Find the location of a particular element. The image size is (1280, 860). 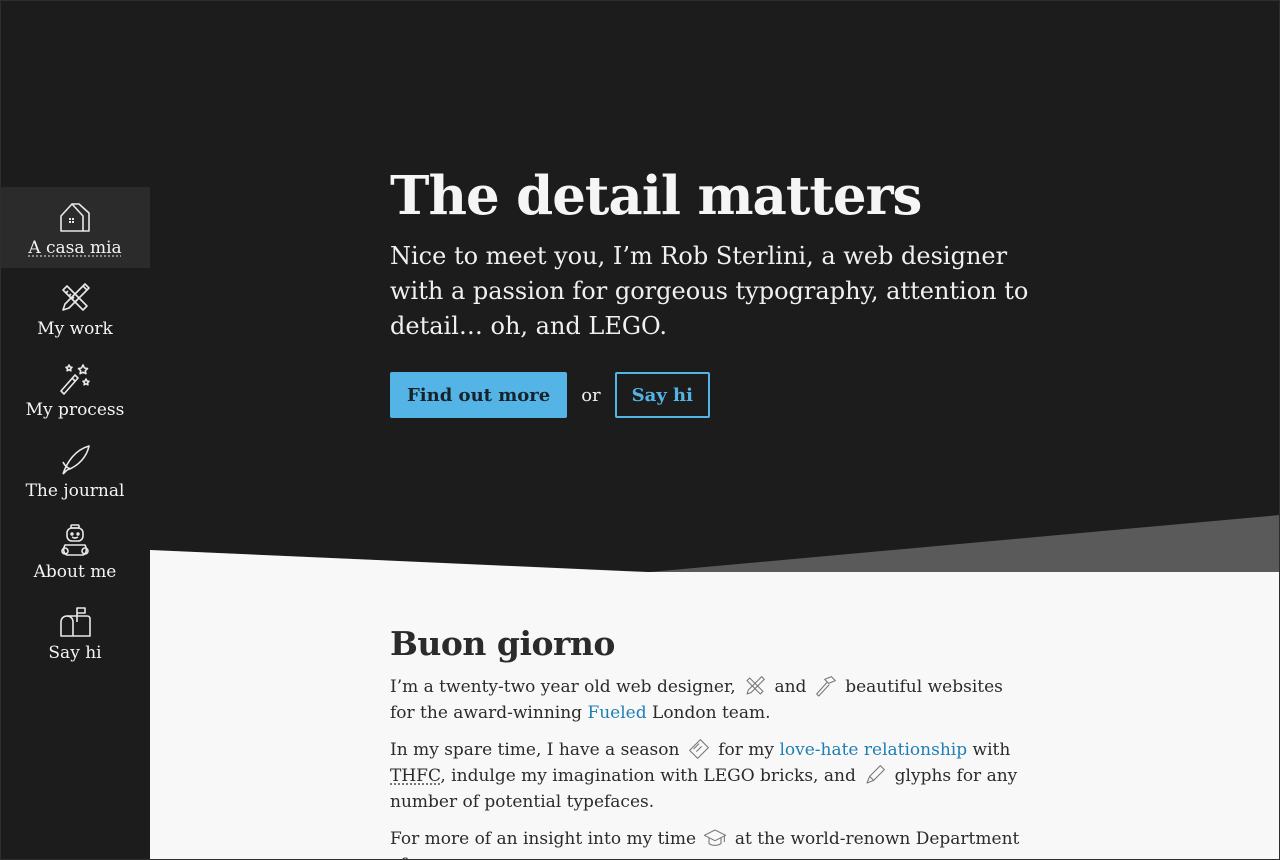

nav-label: A casa mia is located at coordinates (75, 248).